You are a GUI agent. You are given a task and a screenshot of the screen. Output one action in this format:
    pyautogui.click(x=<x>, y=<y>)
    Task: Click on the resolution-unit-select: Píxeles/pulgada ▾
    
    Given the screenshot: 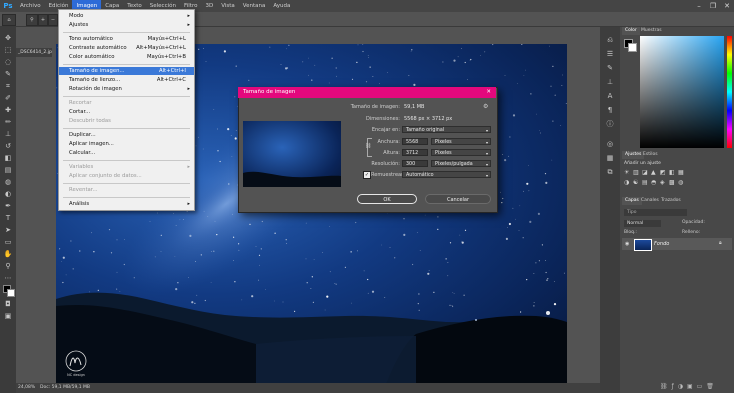 What is the action you would take?
    pyautogui.click(x=461, y=163)
    